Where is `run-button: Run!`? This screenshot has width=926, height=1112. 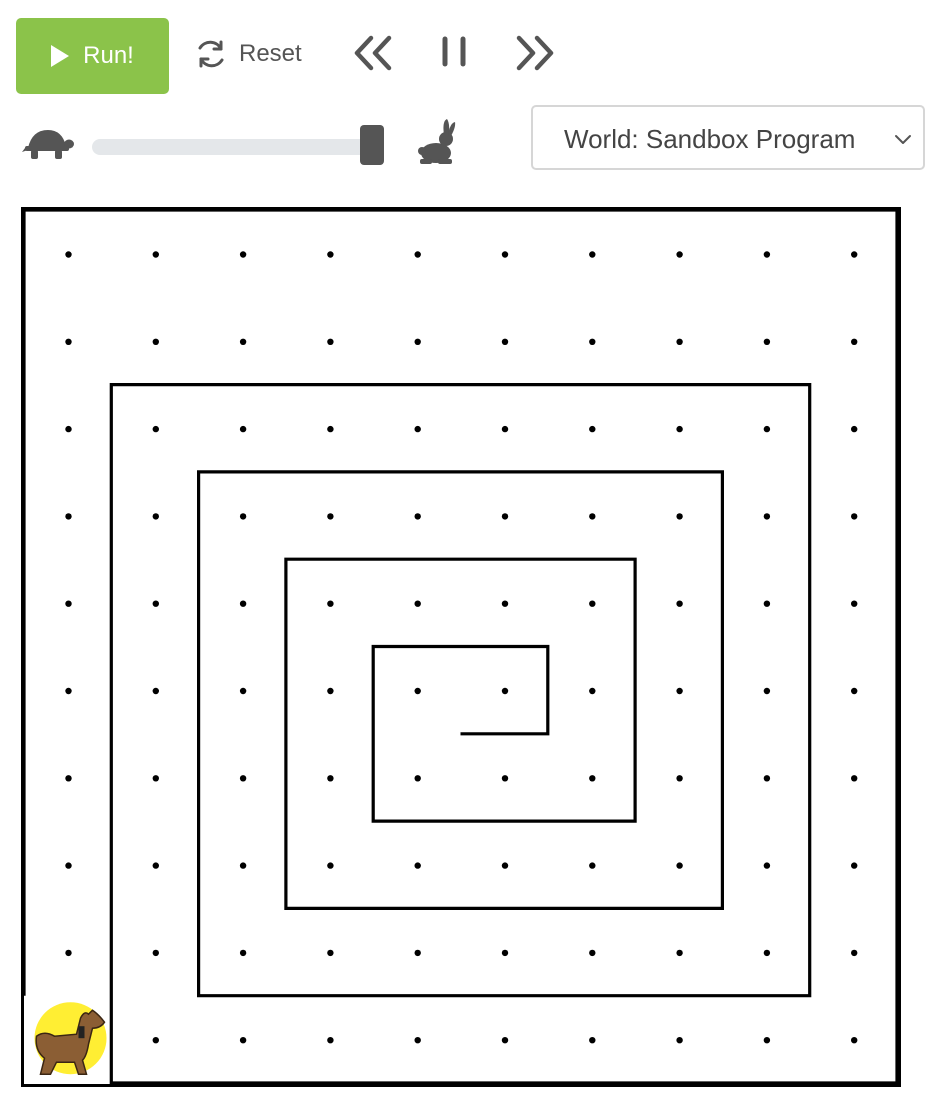 run-button: Run! is located at coordinates (92, 56).